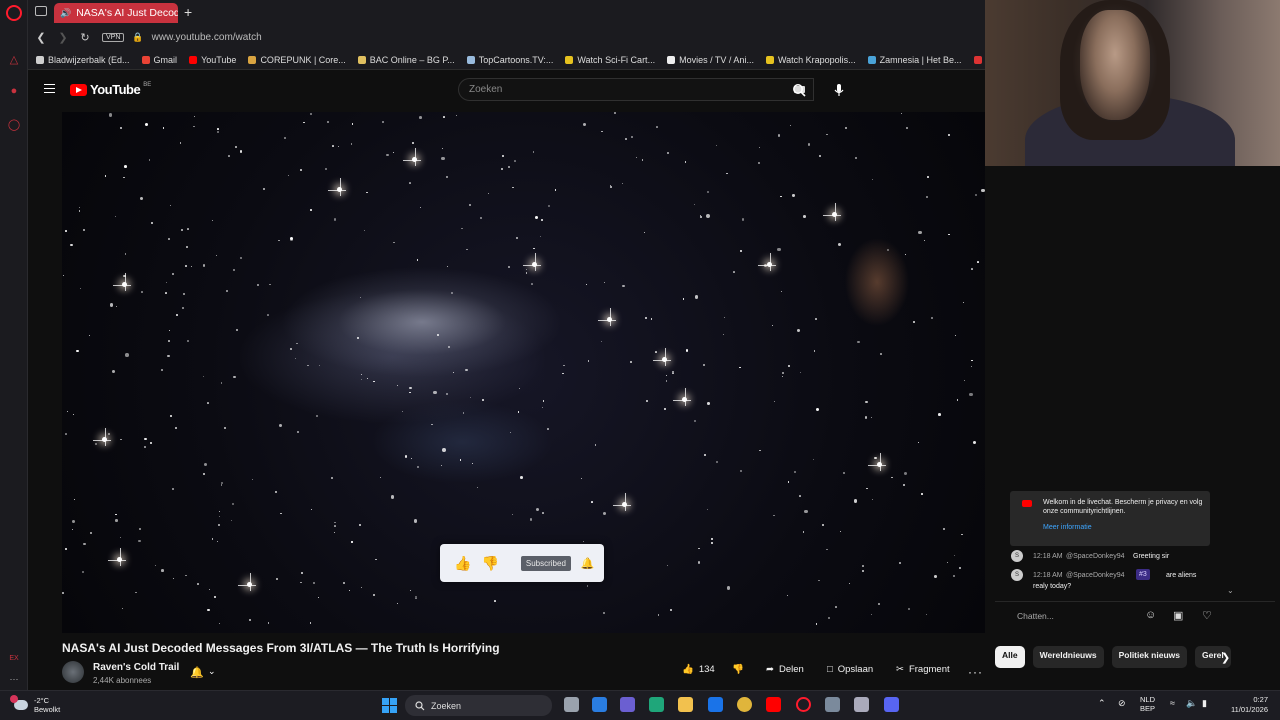 This screenshot has width=1280, height=720. I want to click on share-button: ➦ Delen, so click(785, 669).